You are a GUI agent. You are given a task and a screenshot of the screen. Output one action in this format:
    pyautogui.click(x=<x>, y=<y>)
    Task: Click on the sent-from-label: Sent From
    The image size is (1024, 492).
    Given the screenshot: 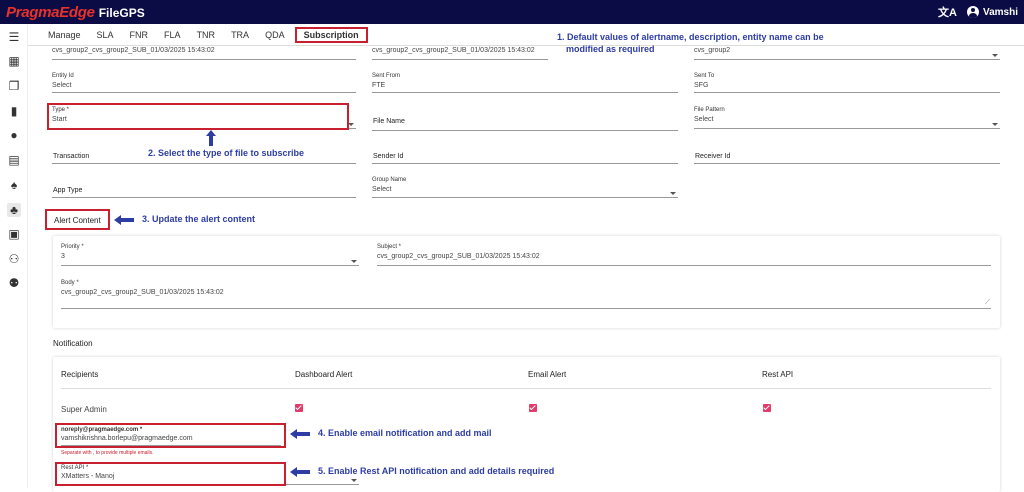 What is the action you would take?
    pyautogui.click(x=386, y=76)
    